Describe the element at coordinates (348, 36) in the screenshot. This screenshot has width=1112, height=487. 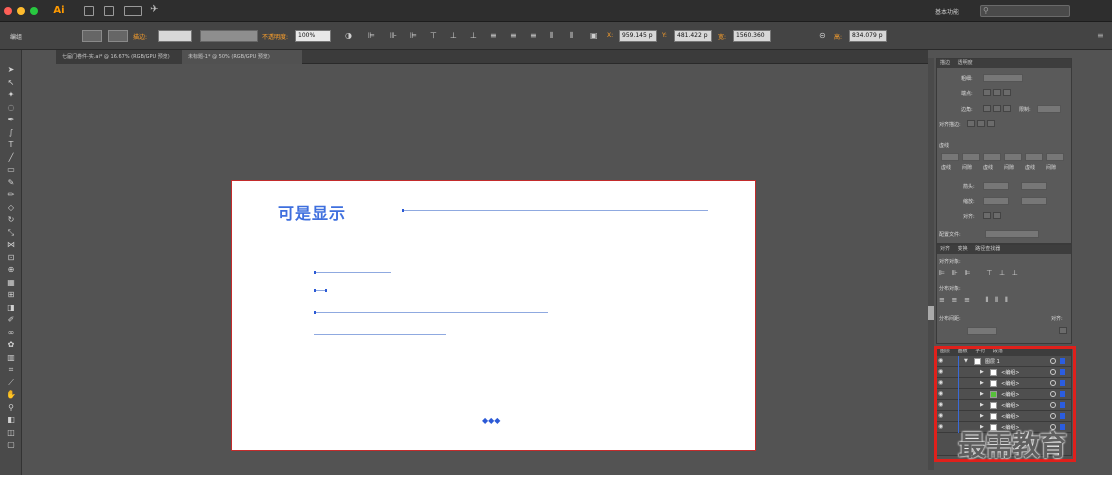
I see `recolor-icon: ◑` at that location.